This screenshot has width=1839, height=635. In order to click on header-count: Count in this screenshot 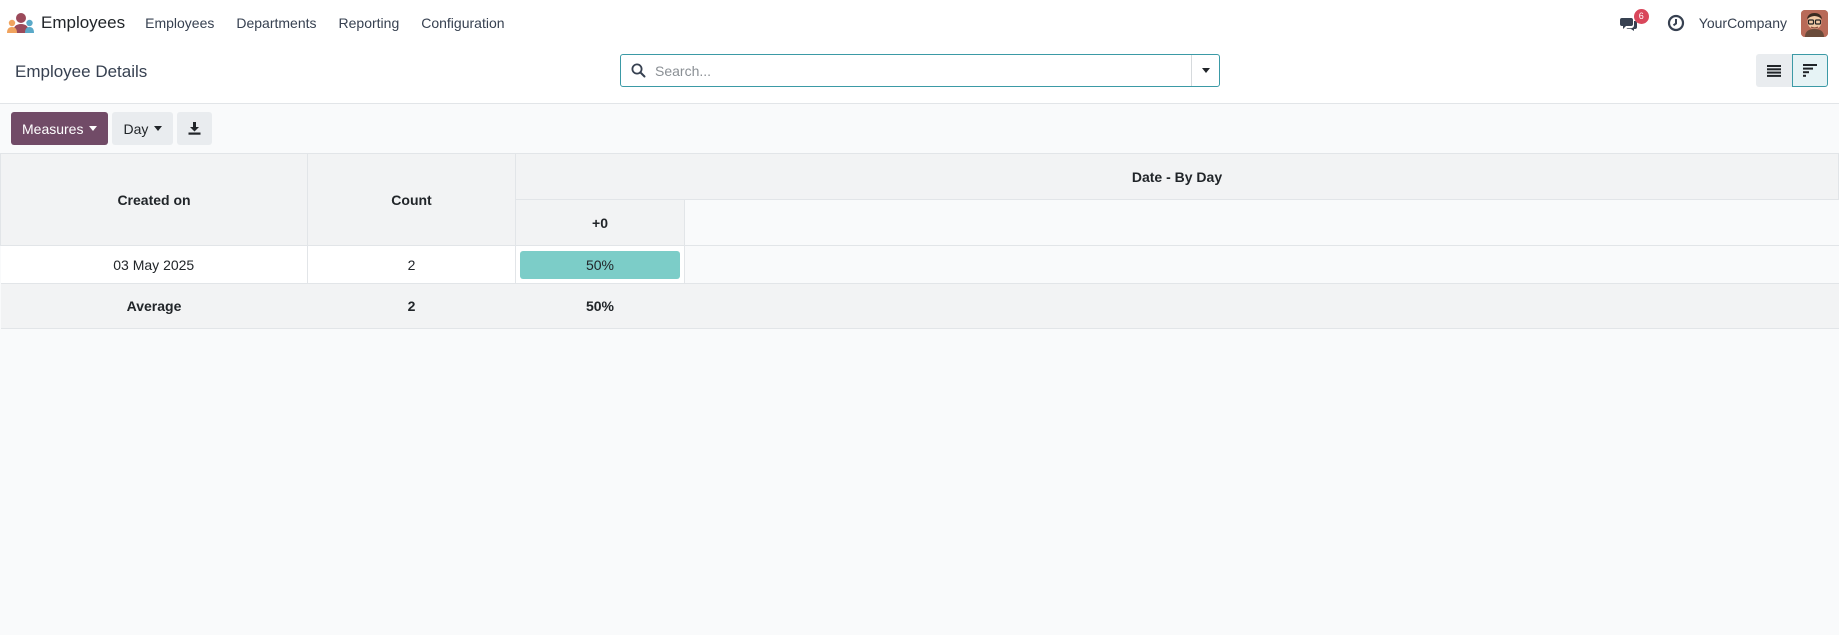, I will do `click(411, 199)`.